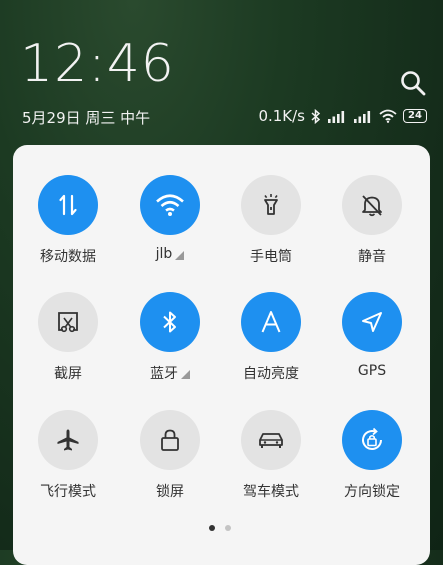  I want to click on tile-label: 截屏, so click(68, 374).